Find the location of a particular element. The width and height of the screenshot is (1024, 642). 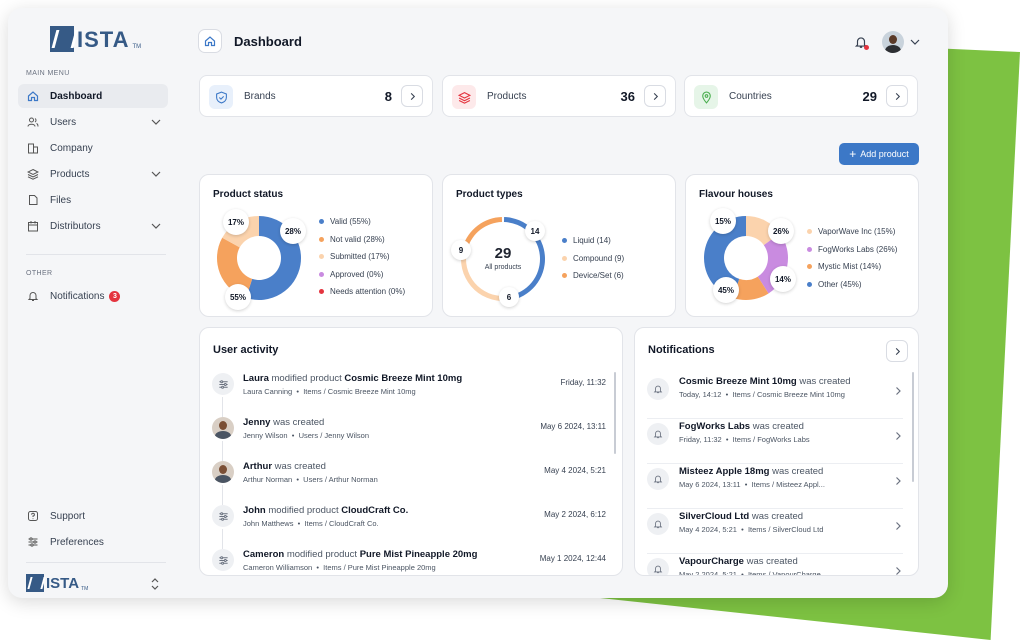

legend-item: Other (45%) is located at coordinates (852, 285).